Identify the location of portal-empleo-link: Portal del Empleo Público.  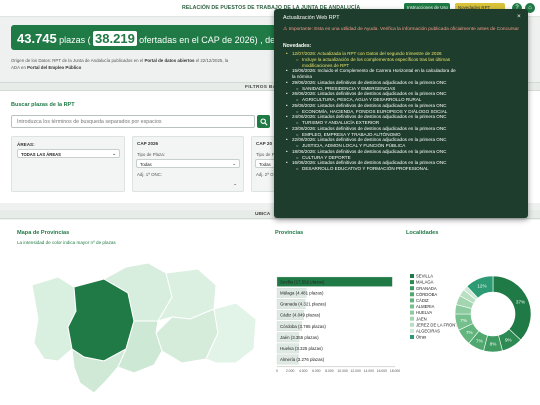
(54, 67).